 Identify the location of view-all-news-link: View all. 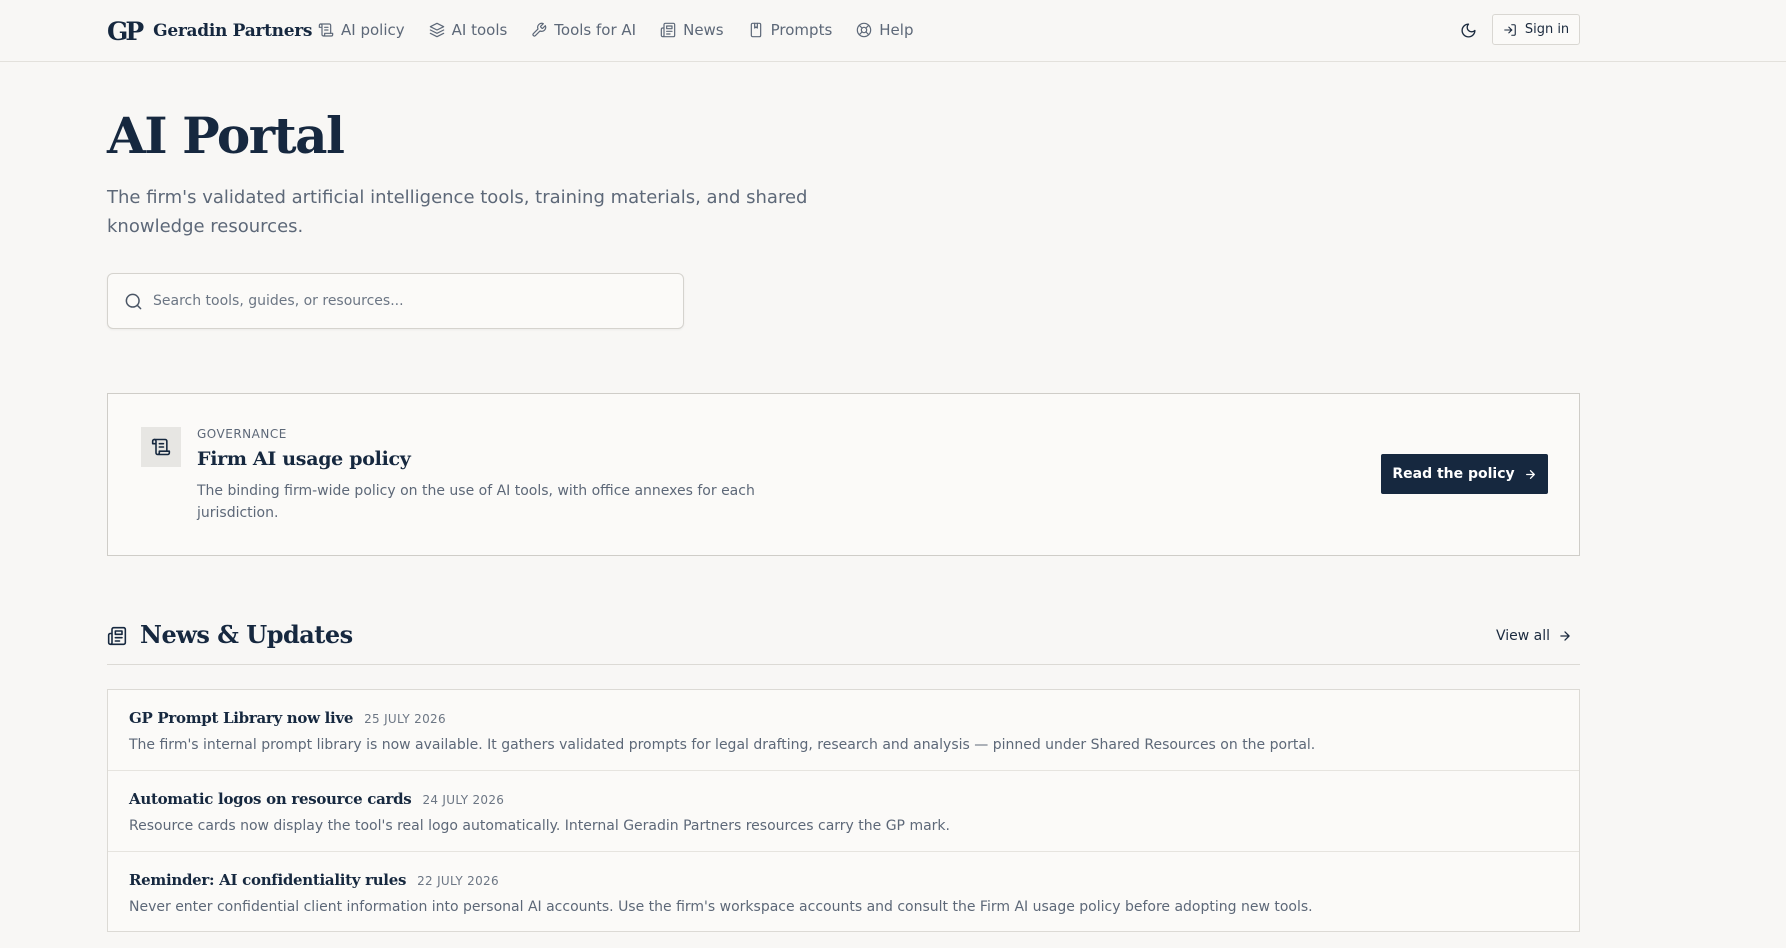
(1534, 636).